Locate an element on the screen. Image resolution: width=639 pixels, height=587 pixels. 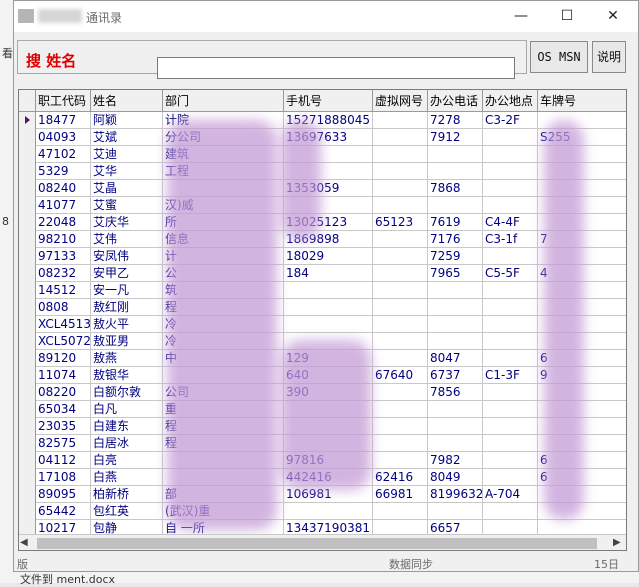
cell-code: 04112 is located at coordinates (63, 460).